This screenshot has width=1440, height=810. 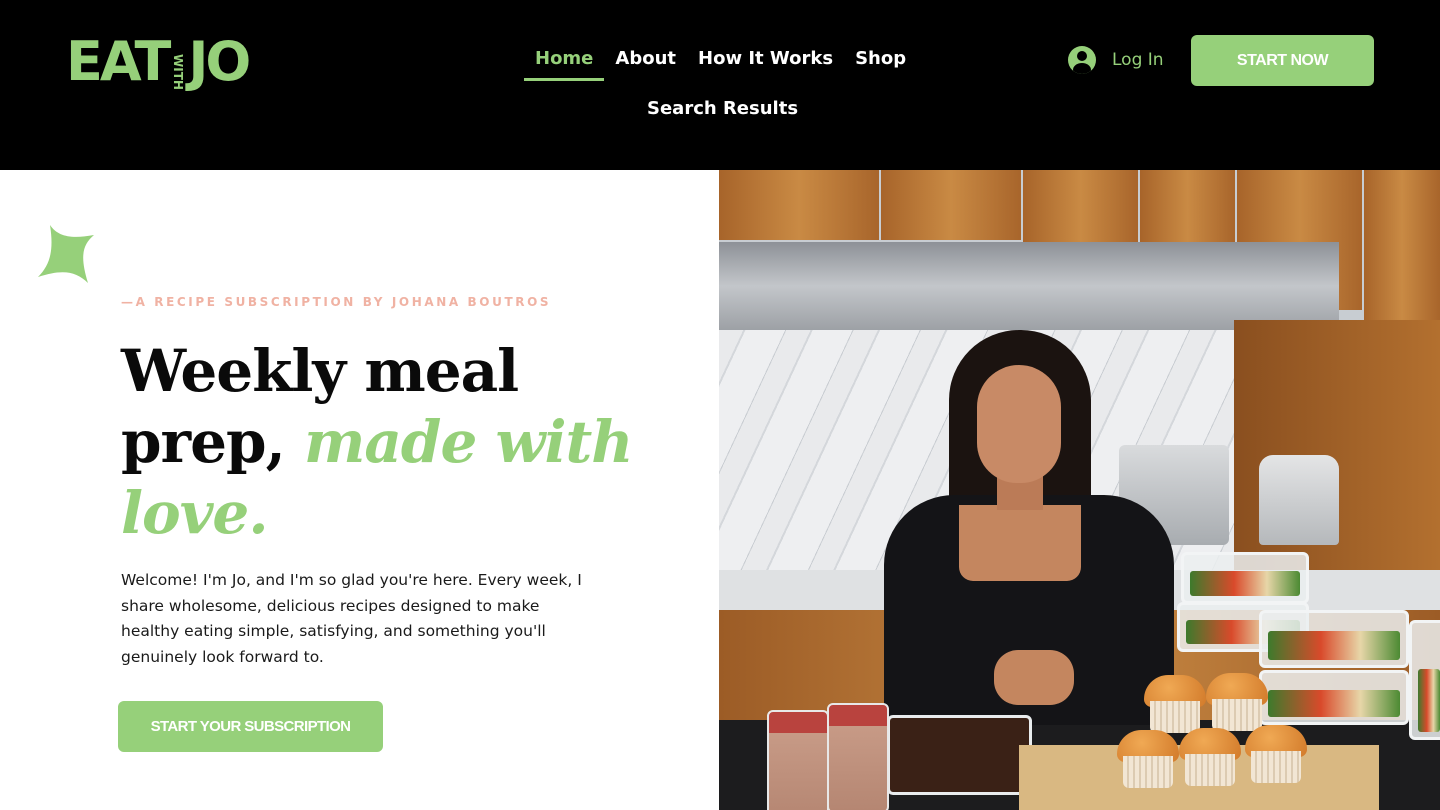 What do you see at coordinates (1138, 60) in the screenshot?
I see `login-label: Log In` at bounding box center [1138, 60].